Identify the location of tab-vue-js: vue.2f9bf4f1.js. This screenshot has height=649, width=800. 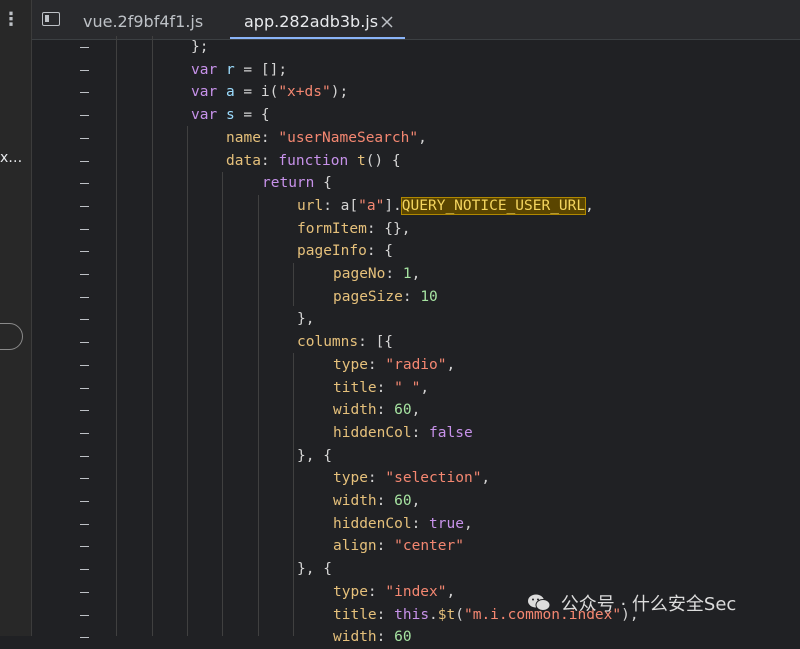
(143, 19).